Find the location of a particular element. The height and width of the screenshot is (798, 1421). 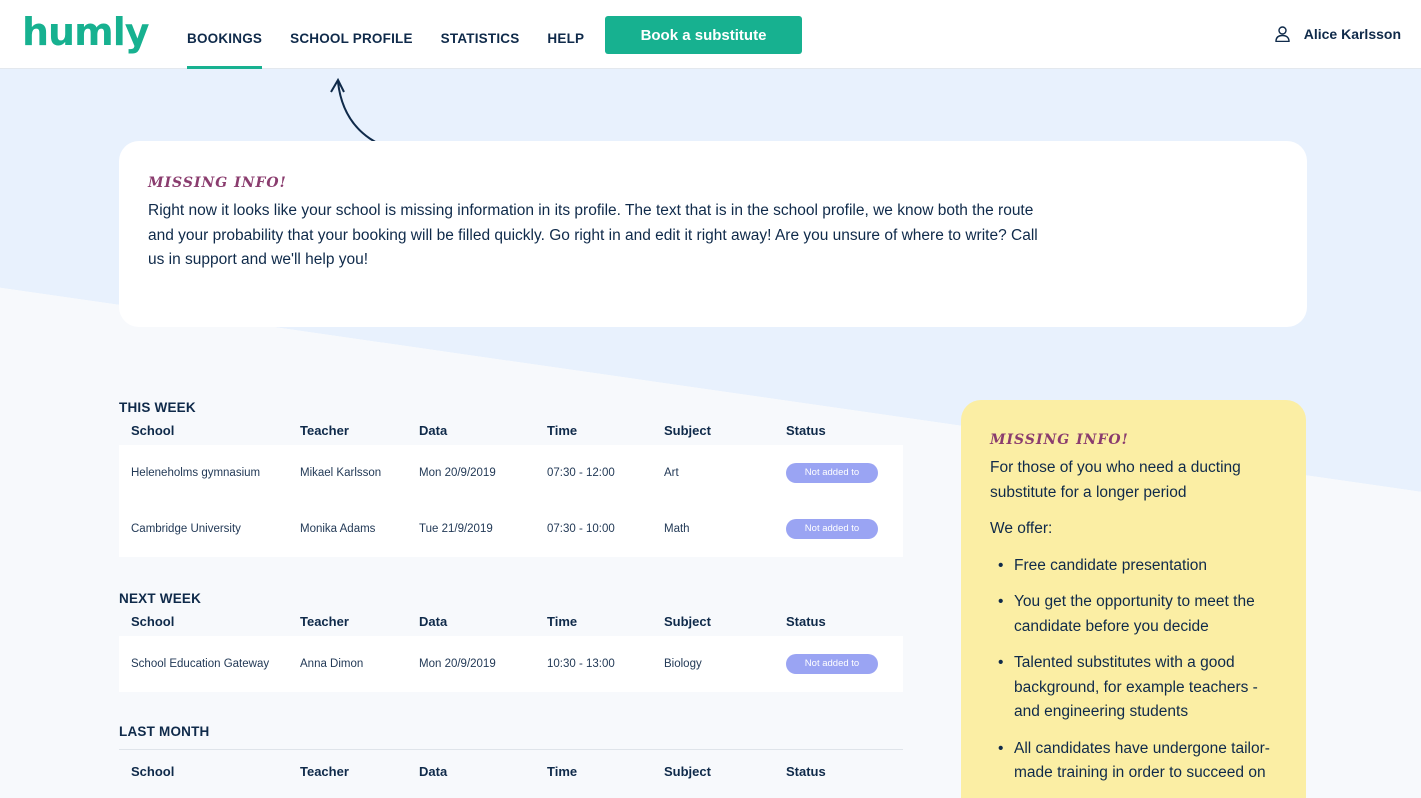

cell-teacher: Monika Adams is located at coordinates (338, 529).